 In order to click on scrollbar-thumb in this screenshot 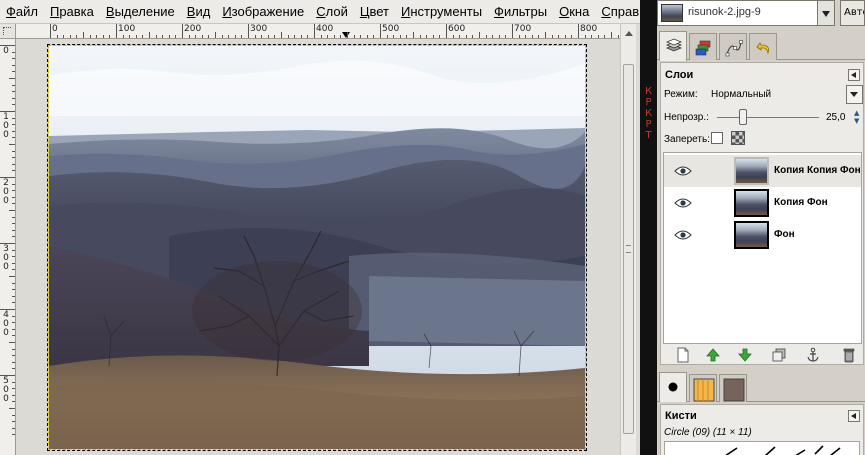, I will do `click(628, 249)`.